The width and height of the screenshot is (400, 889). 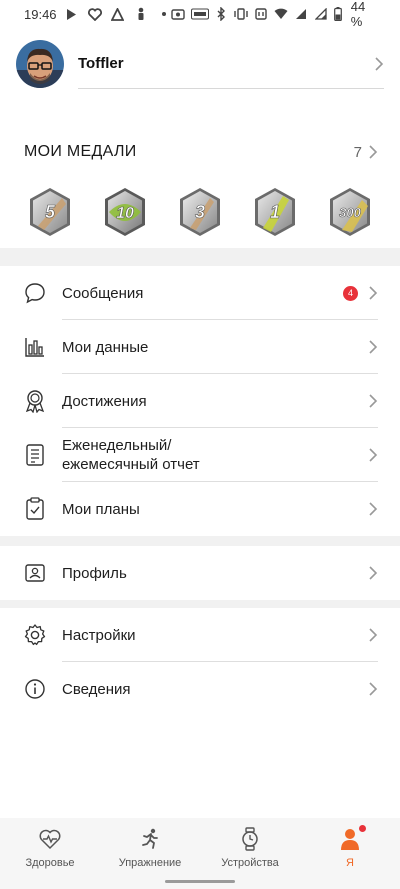 What do you see at coordinates (200, 573) in the screenshot?
I see `menu-item-profile: Профиль` at bounding box center [200, 573].